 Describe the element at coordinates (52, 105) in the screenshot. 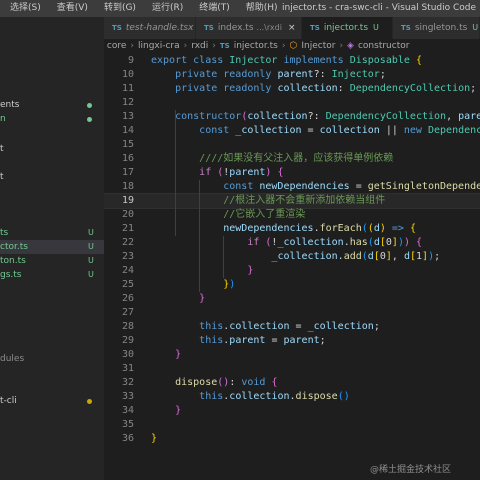

I see `sidebar-item: ents` at that location.